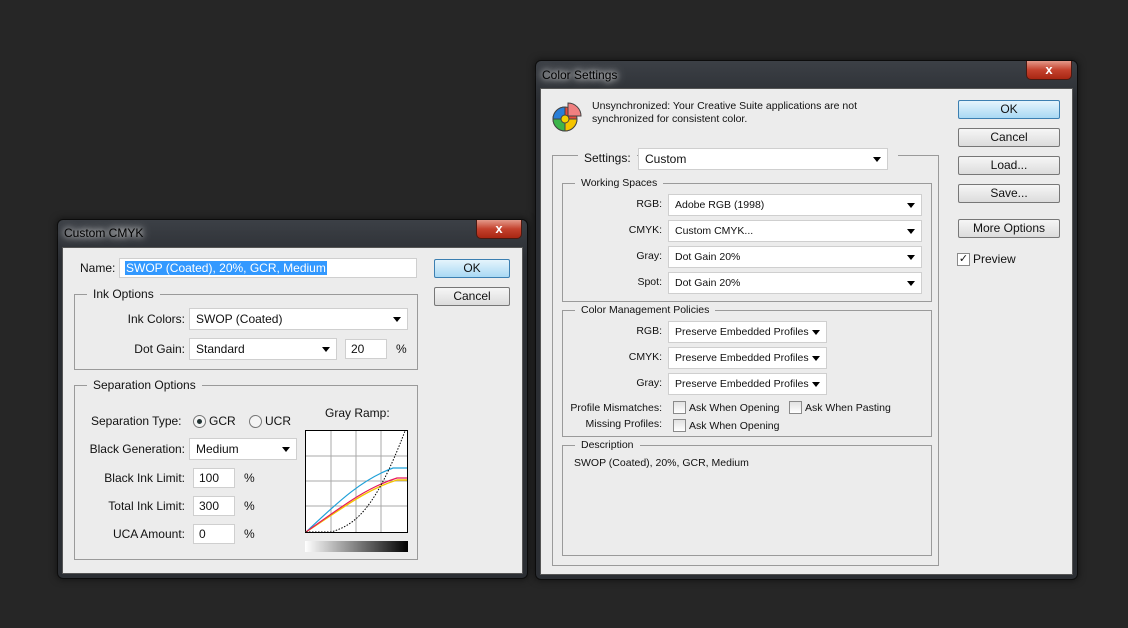 The width and height of the screenshot is (1128, 628). Describe the element at coordinates (298, 319) in the screenshot. I see `ink-colors-select: SWOP (Coated)` at that location.